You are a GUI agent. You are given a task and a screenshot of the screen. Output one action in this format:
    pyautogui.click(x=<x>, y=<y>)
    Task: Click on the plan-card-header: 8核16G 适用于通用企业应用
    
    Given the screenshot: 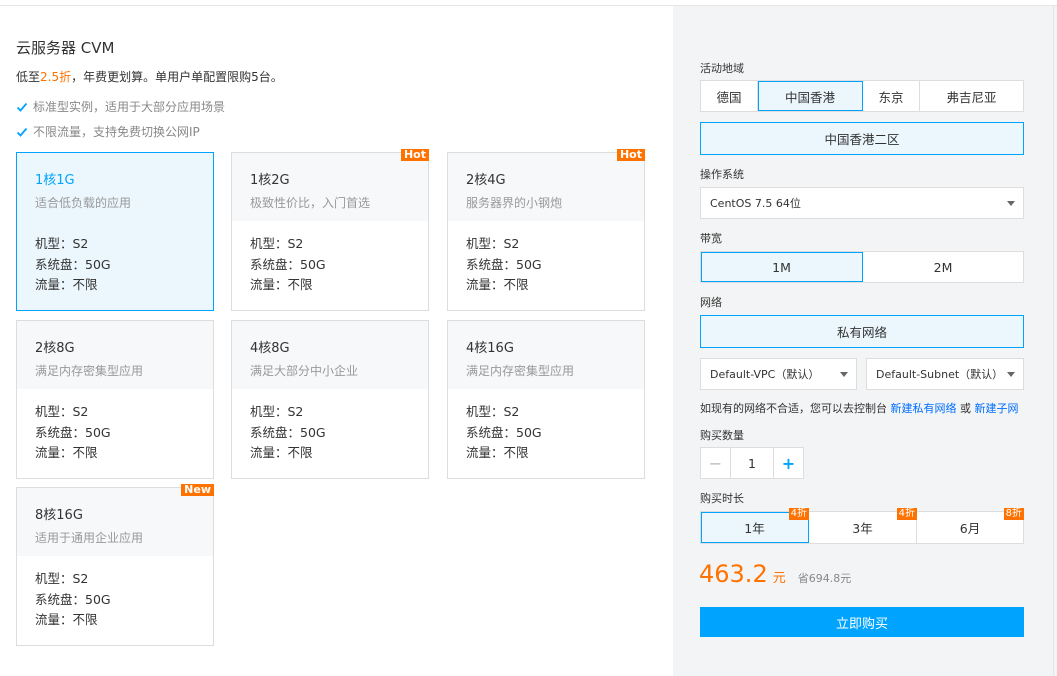 What is the action you would take?
    pyautogui.click(x=115, y=522)
    